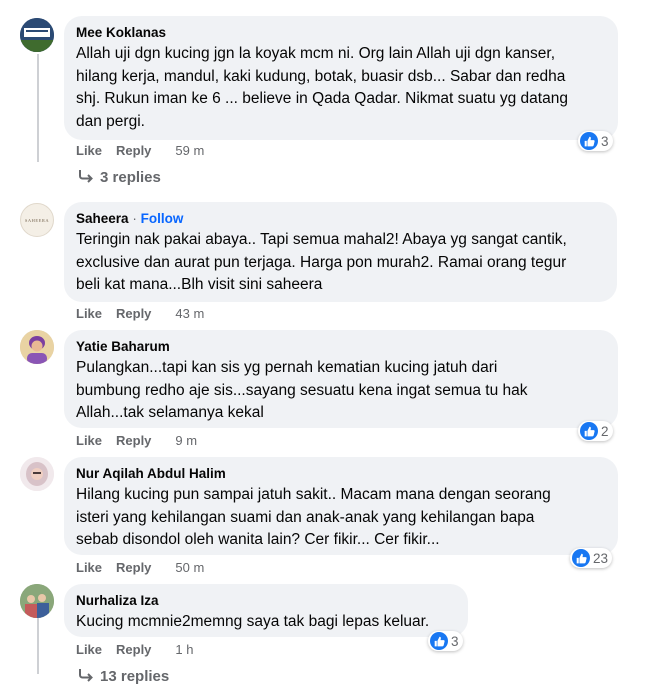 The height and width of the screenshot is (687, 655). Describe the element at coordinates (189, 568) in the screenshot. I see `comment-time: 50 m` at that location.